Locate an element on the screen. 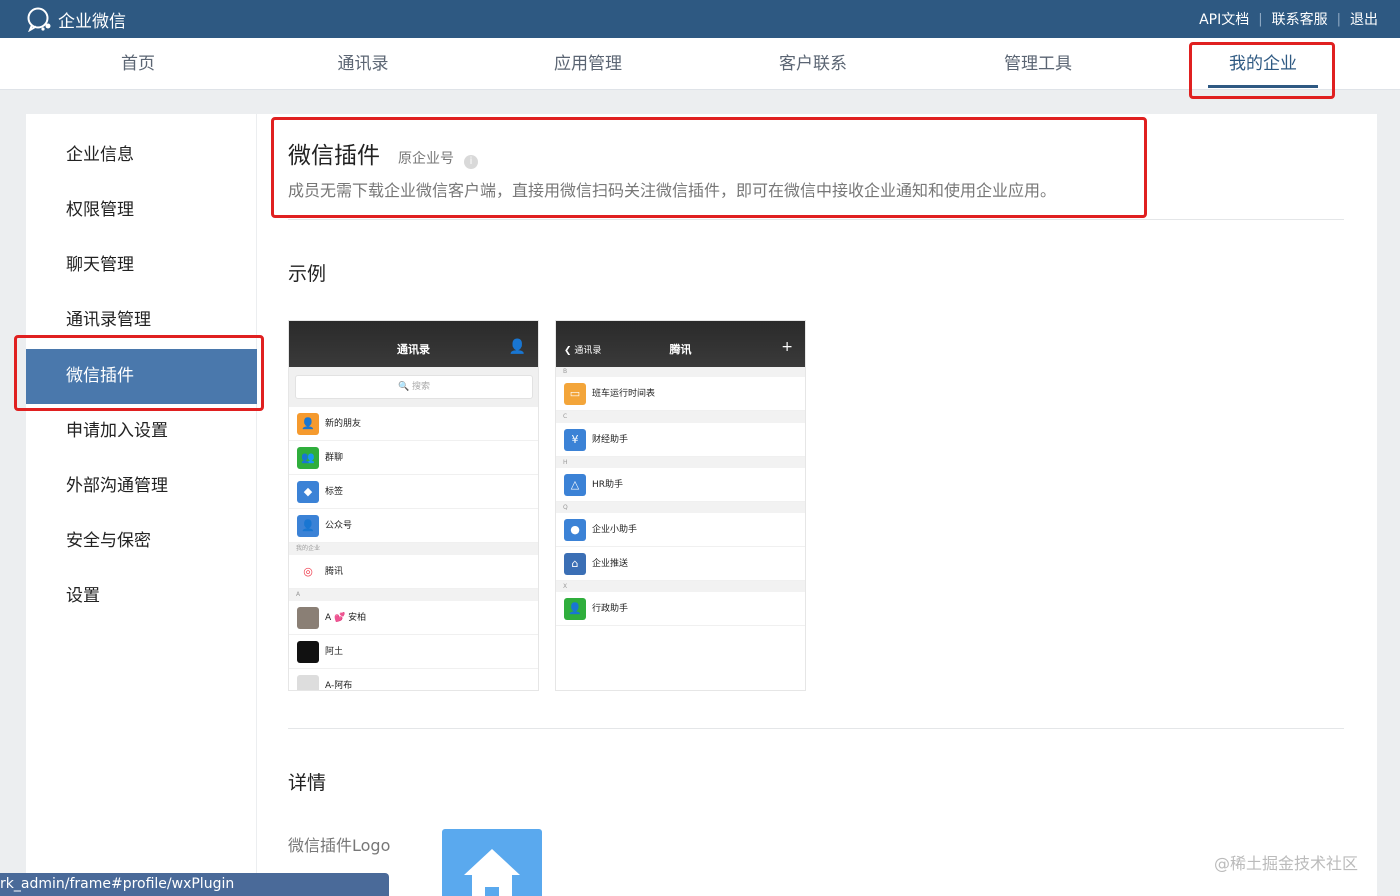 The width and height of the screenshot is (1400, 896). phone-title: 通讯录 is located at coordinates (413, 349).